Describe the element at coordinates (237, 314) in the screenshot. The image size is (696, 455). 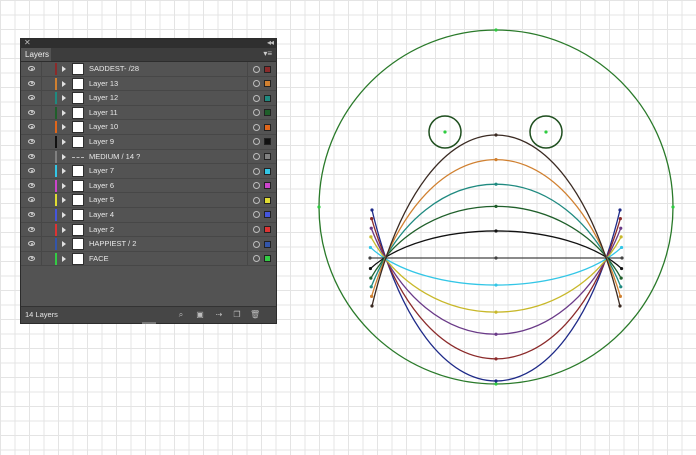
I see `new-layer-icon: ❐` at that location.